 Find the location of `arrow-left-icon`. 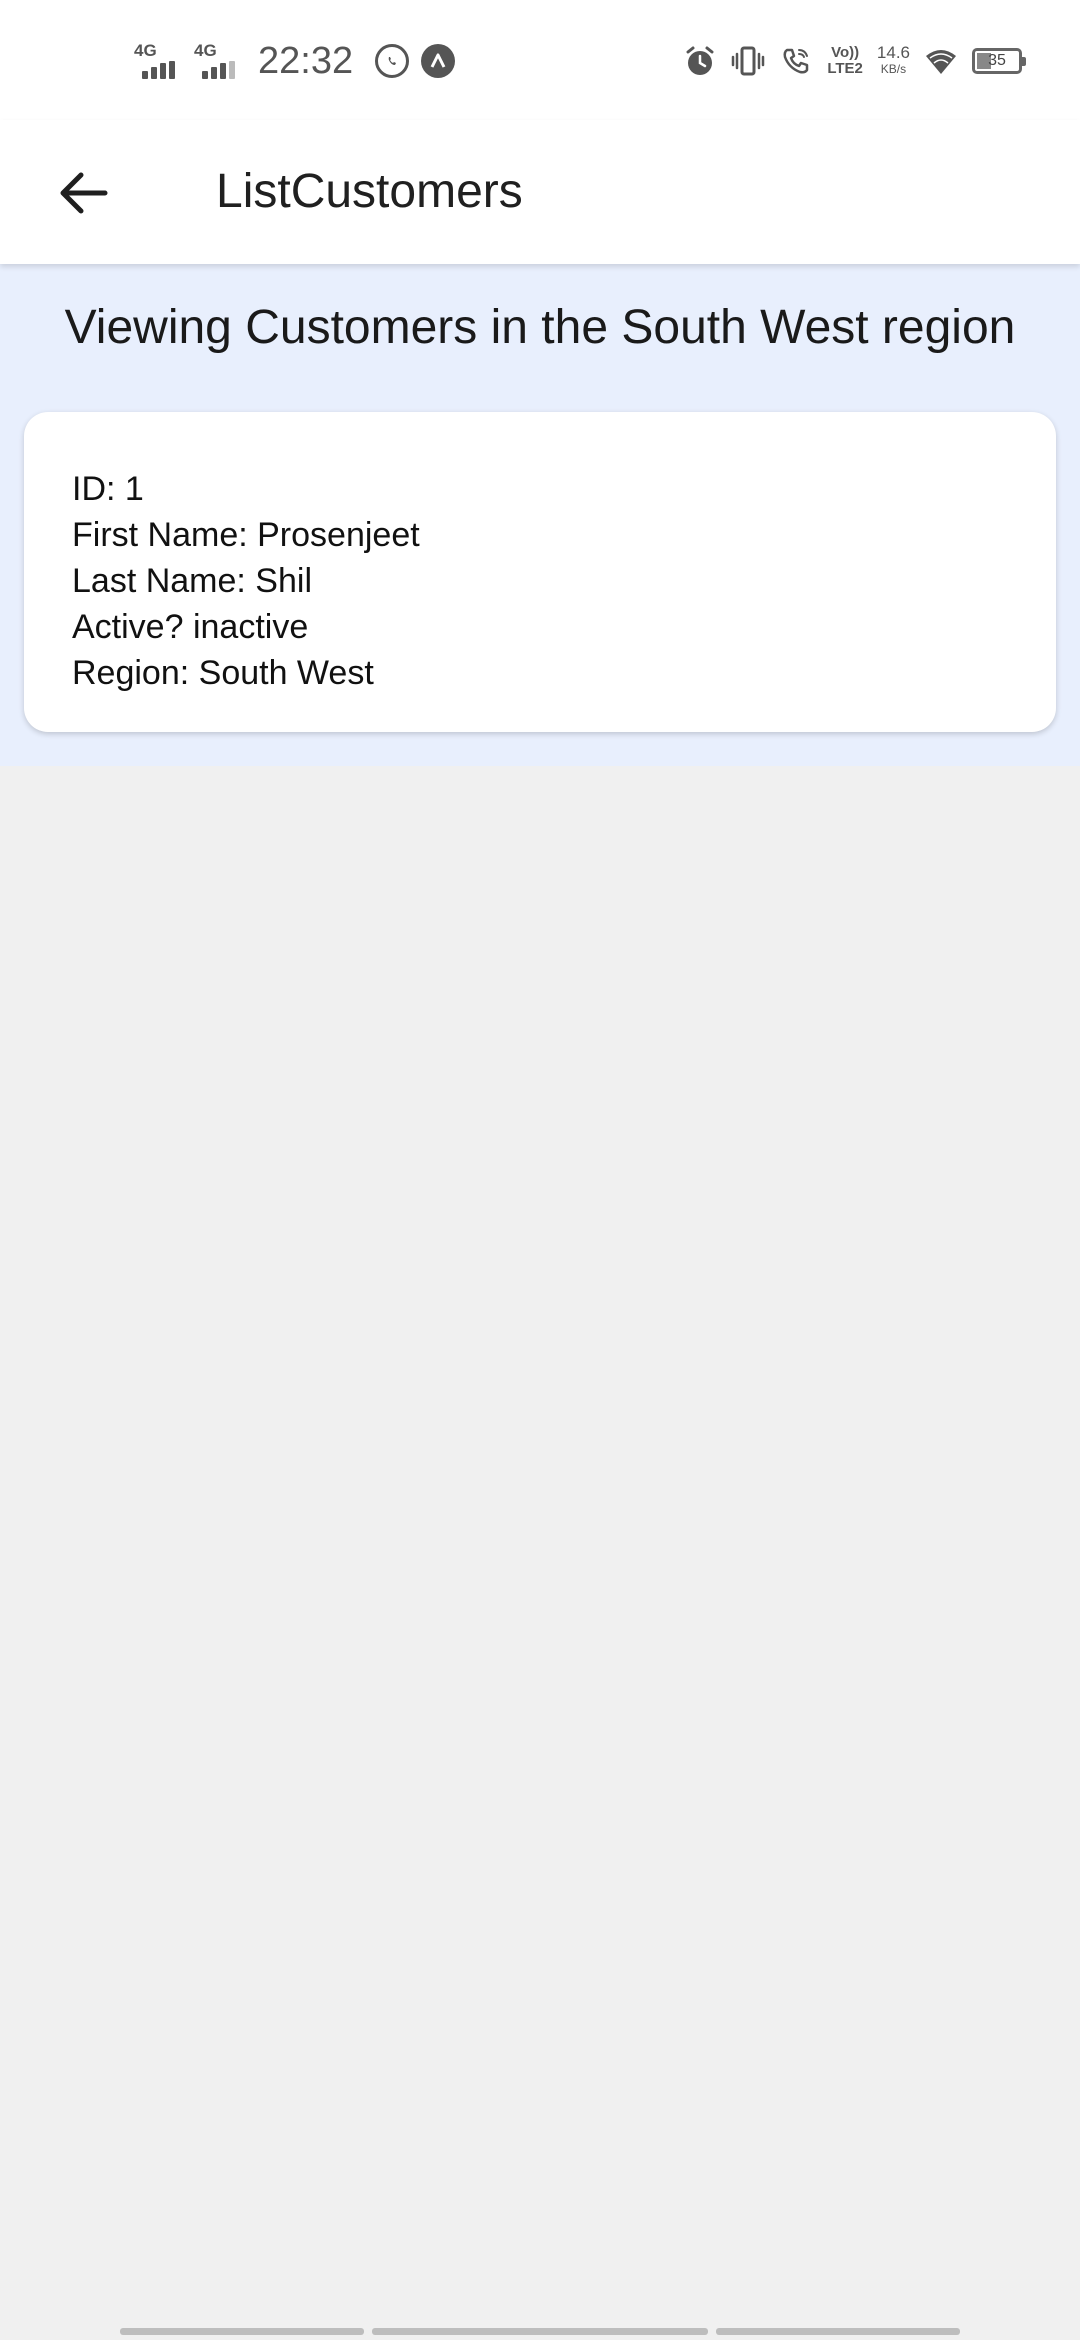

arrow-left-icon is located at coordinates (84, 193).